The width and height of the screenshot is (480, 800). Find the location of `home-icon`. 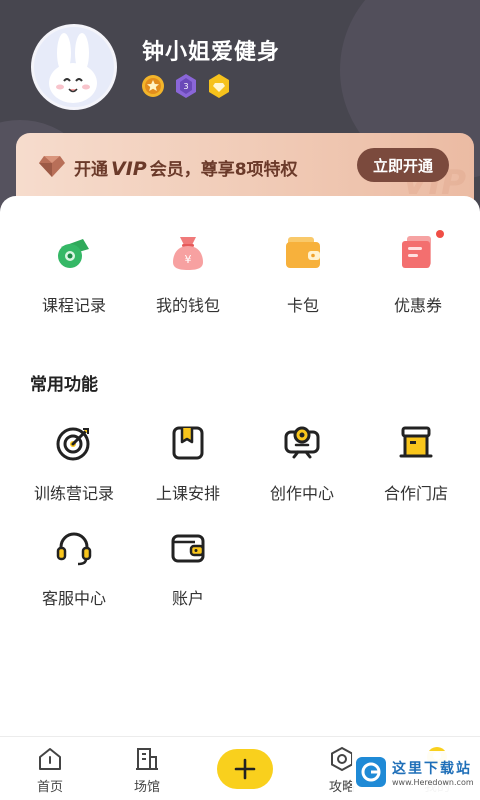

home-icon is located at coordinates (50, 759).